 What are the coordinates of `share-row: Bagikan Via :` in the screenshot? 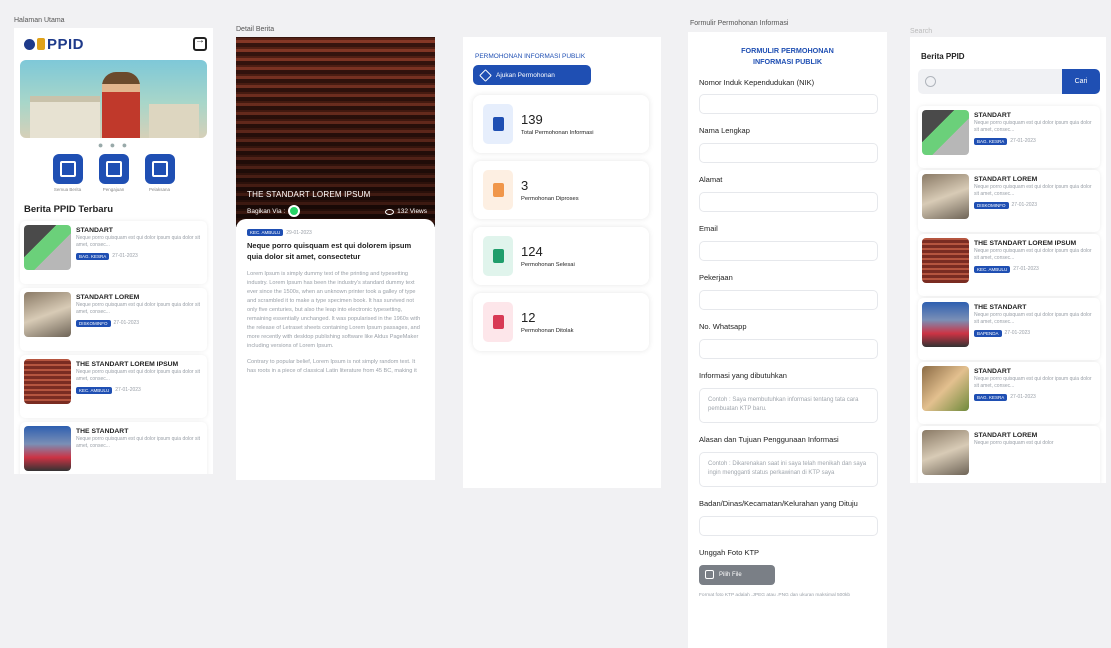 It's located at (274, 211).